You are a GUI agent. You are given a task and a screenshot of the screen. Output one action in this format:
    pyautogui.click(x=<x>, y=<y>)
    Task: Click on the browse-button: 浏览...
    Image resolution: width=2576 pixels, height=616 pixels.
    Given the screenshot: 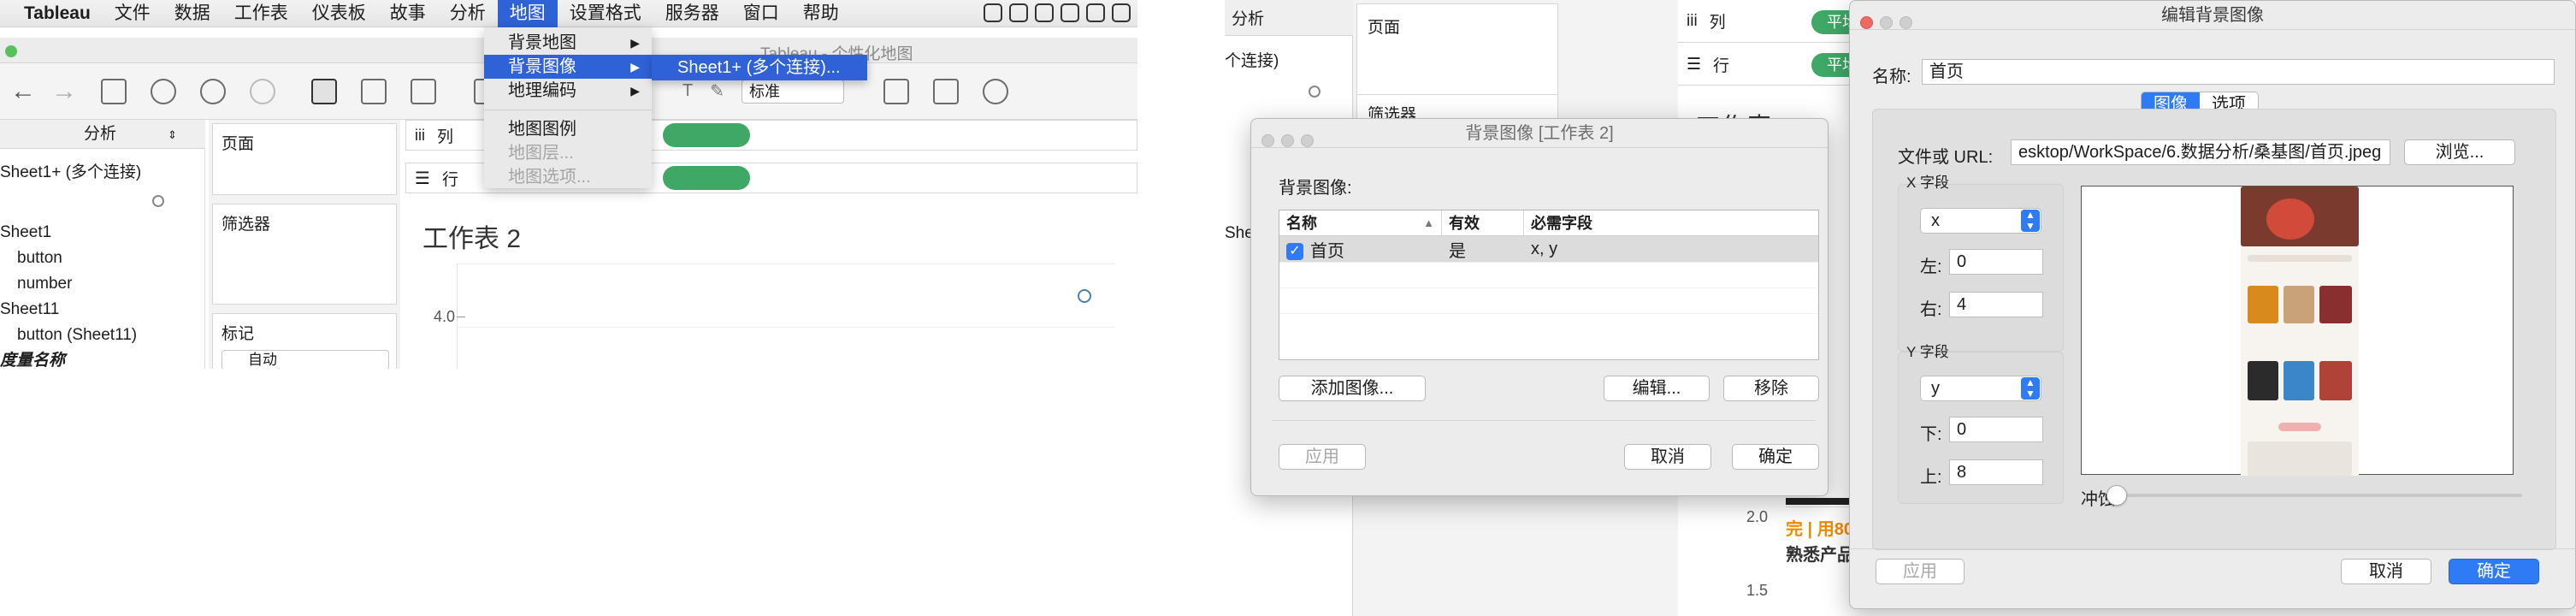 What is the action you would take?
    pyautogui.click(x=2459, y=152)
    